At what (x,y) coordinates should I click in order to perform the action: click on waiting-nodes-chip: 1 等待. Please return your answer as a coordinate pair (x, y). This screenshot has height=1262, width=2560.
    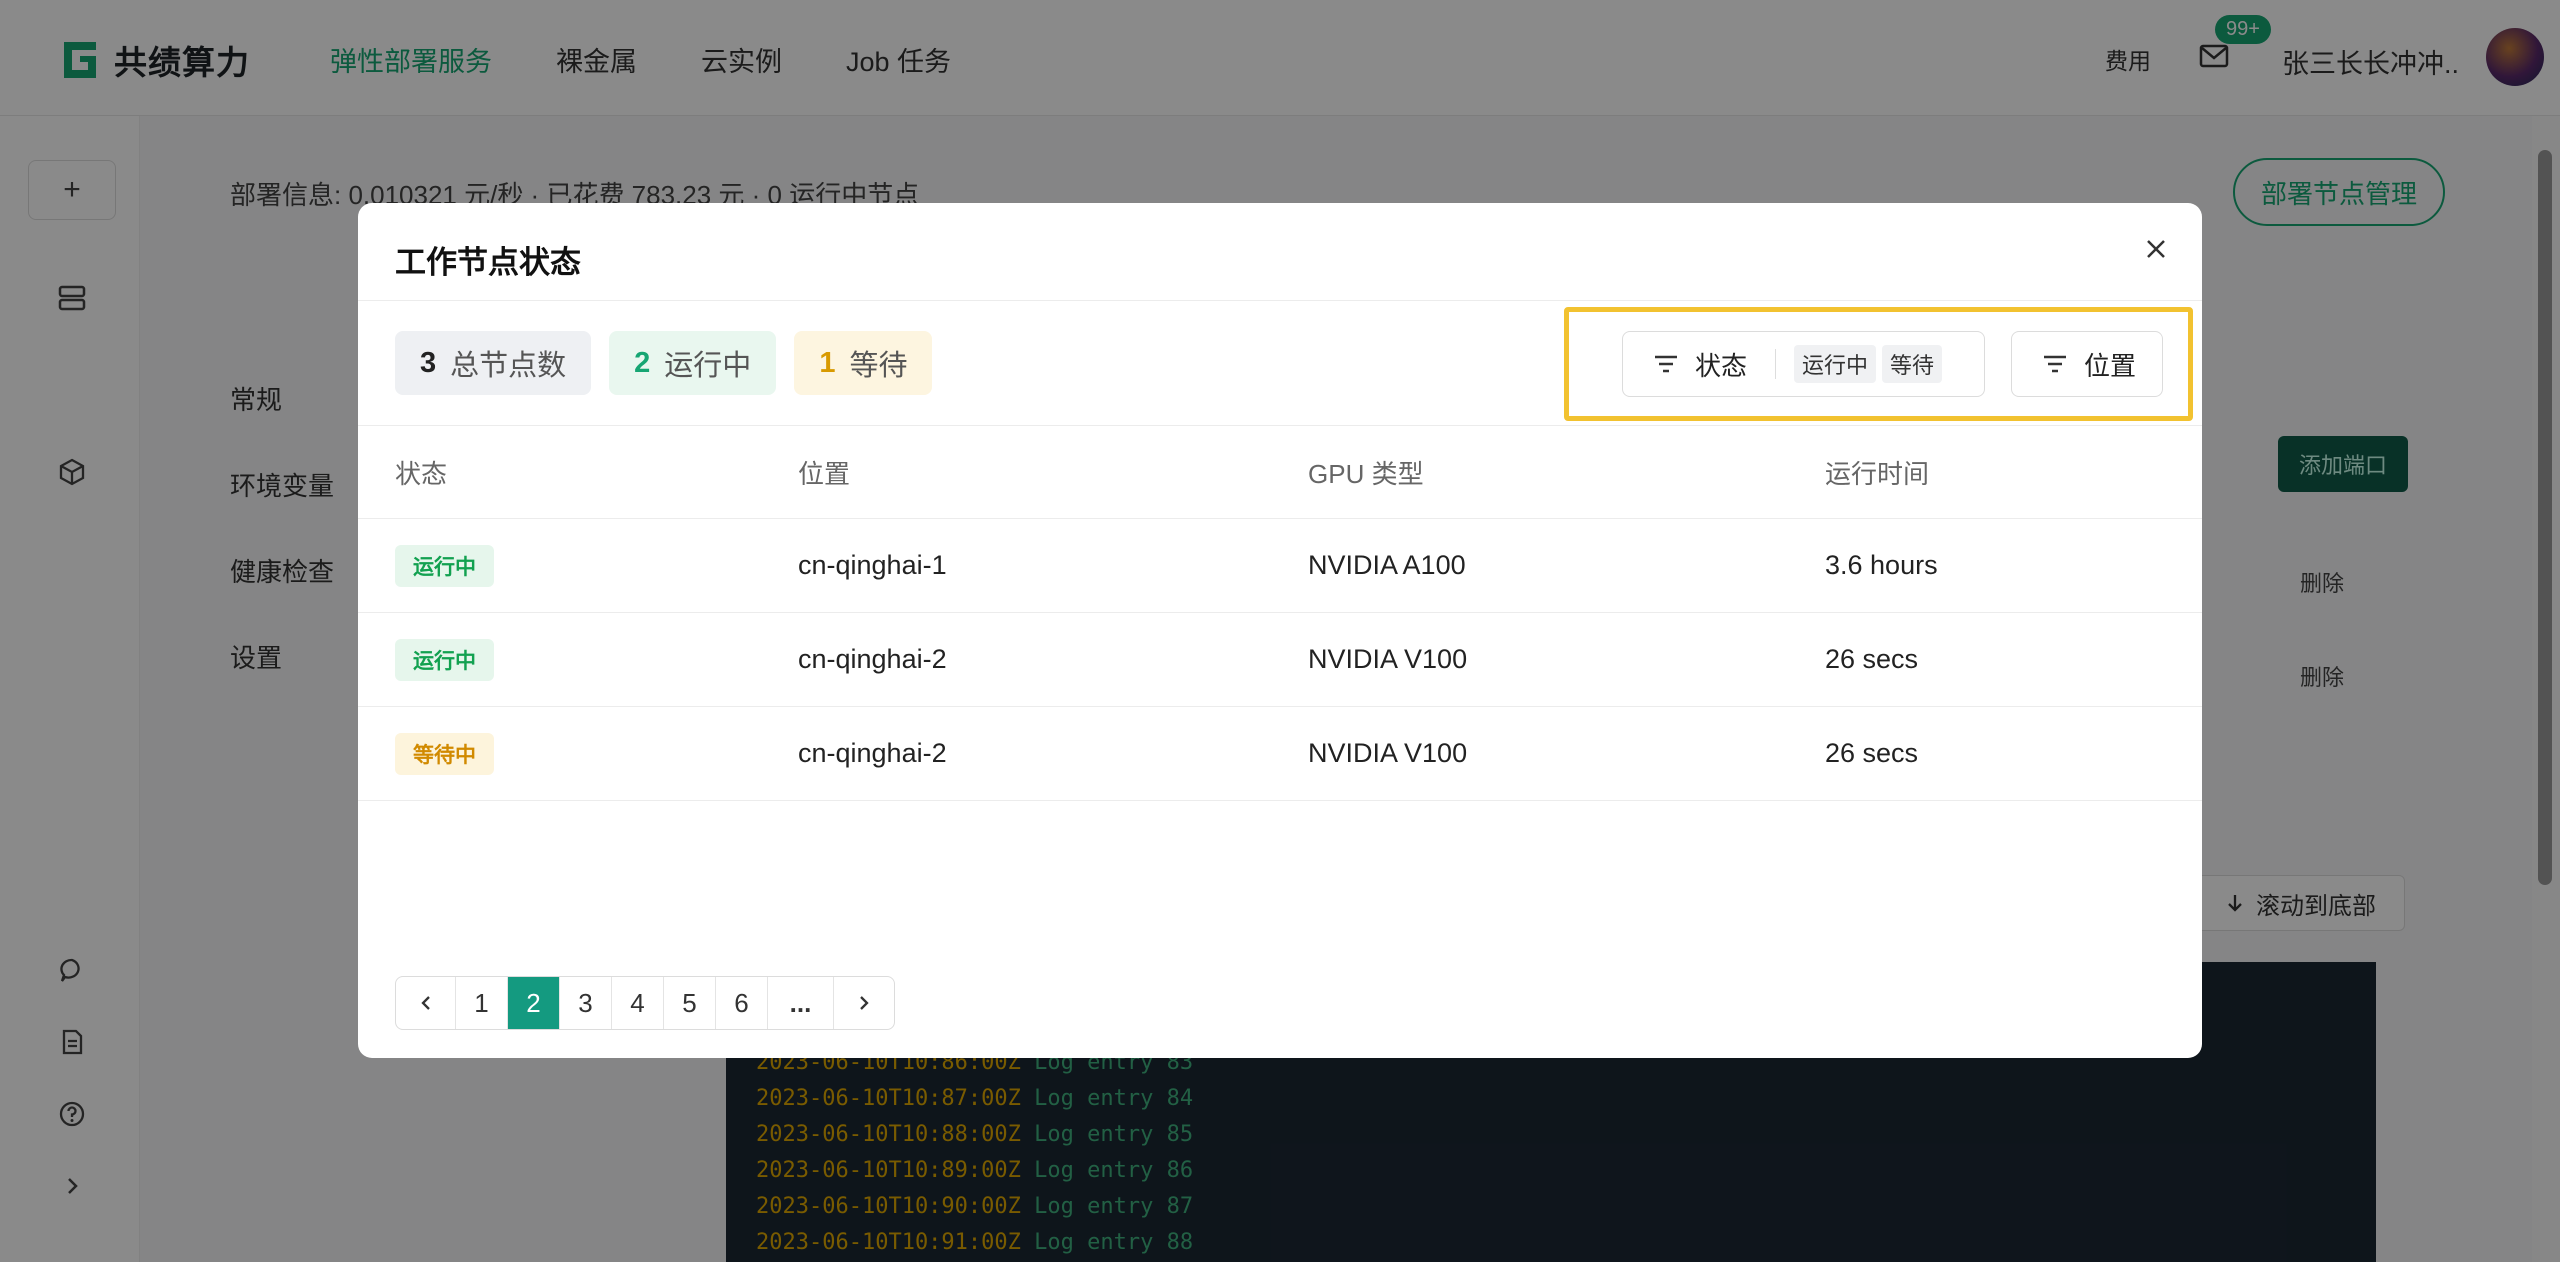
    Looking at the image, I should click on (863, 363).